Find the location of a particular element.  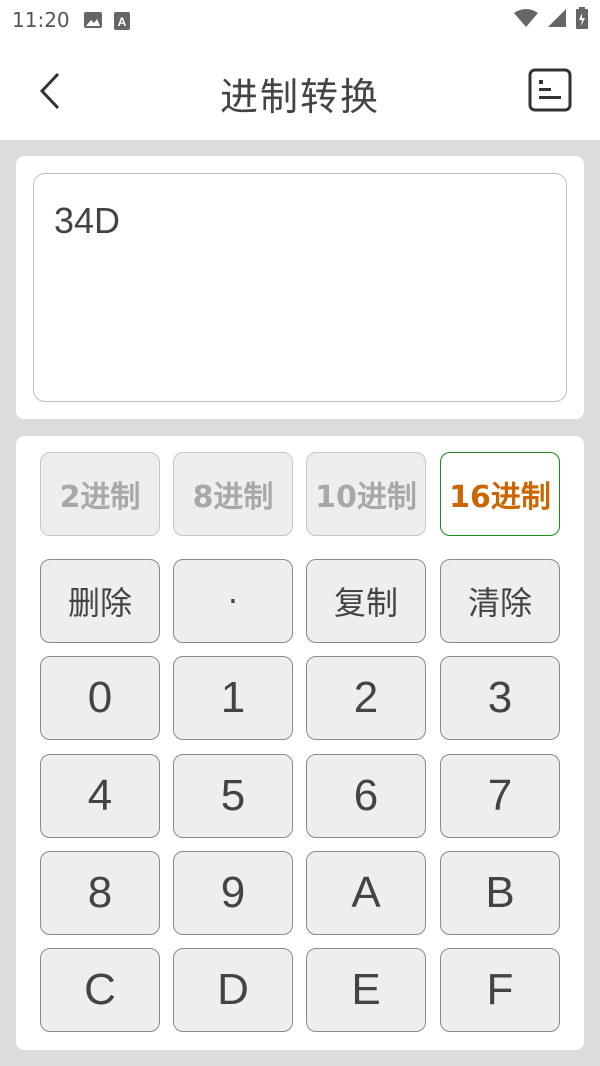

key-2: 2 is located at coordinates (366, 698).